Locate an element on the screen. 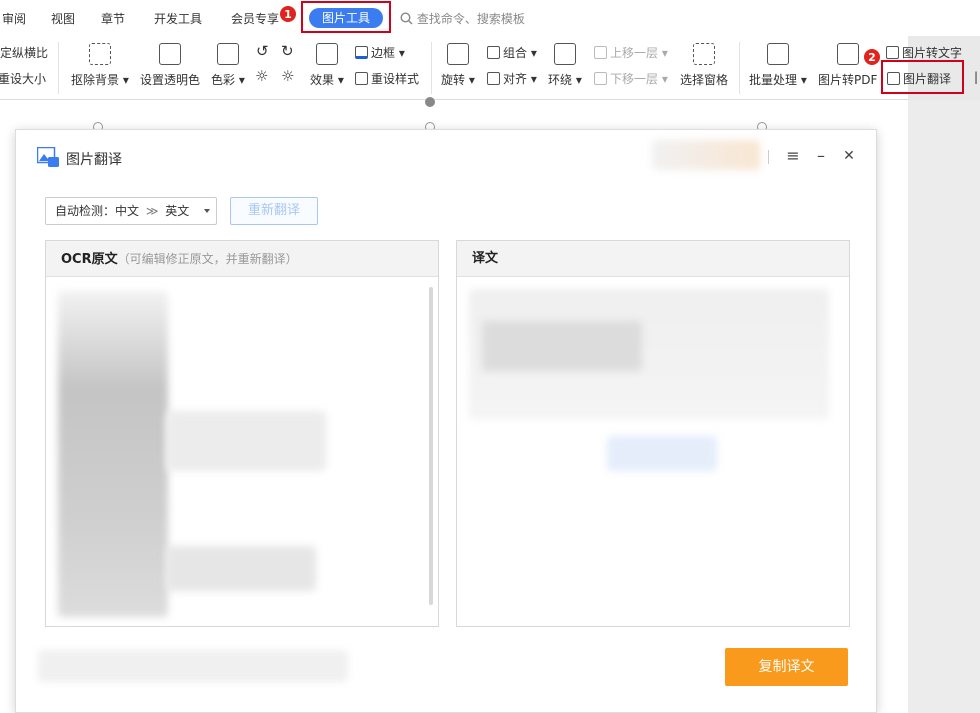 This screenshot has width=980, height=713. rotate-left-icon: ↺ is located at coordinates (262, 51).